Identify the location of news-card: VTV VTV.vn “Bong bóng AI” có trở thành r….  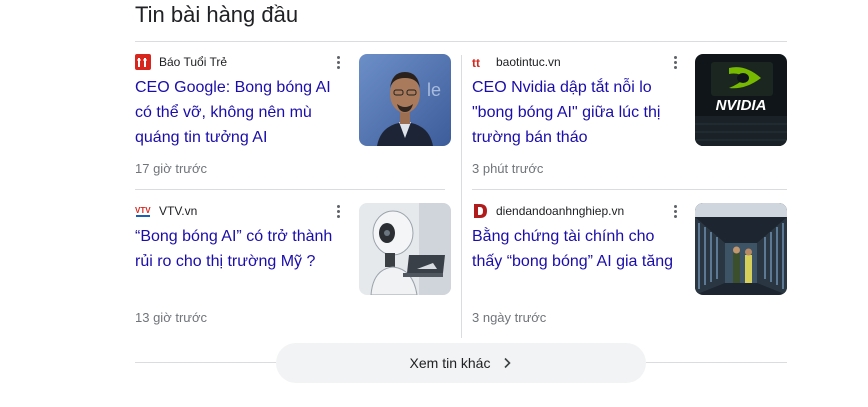
(295, 265).